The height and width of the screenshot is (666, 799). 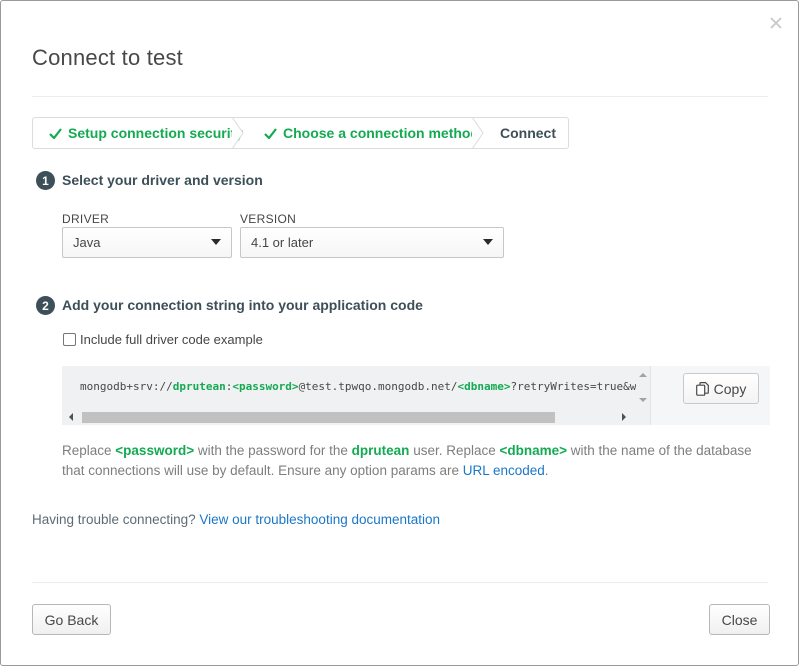 I want to click on conn-dbname: <dbname>, so click(x=484, y=386).